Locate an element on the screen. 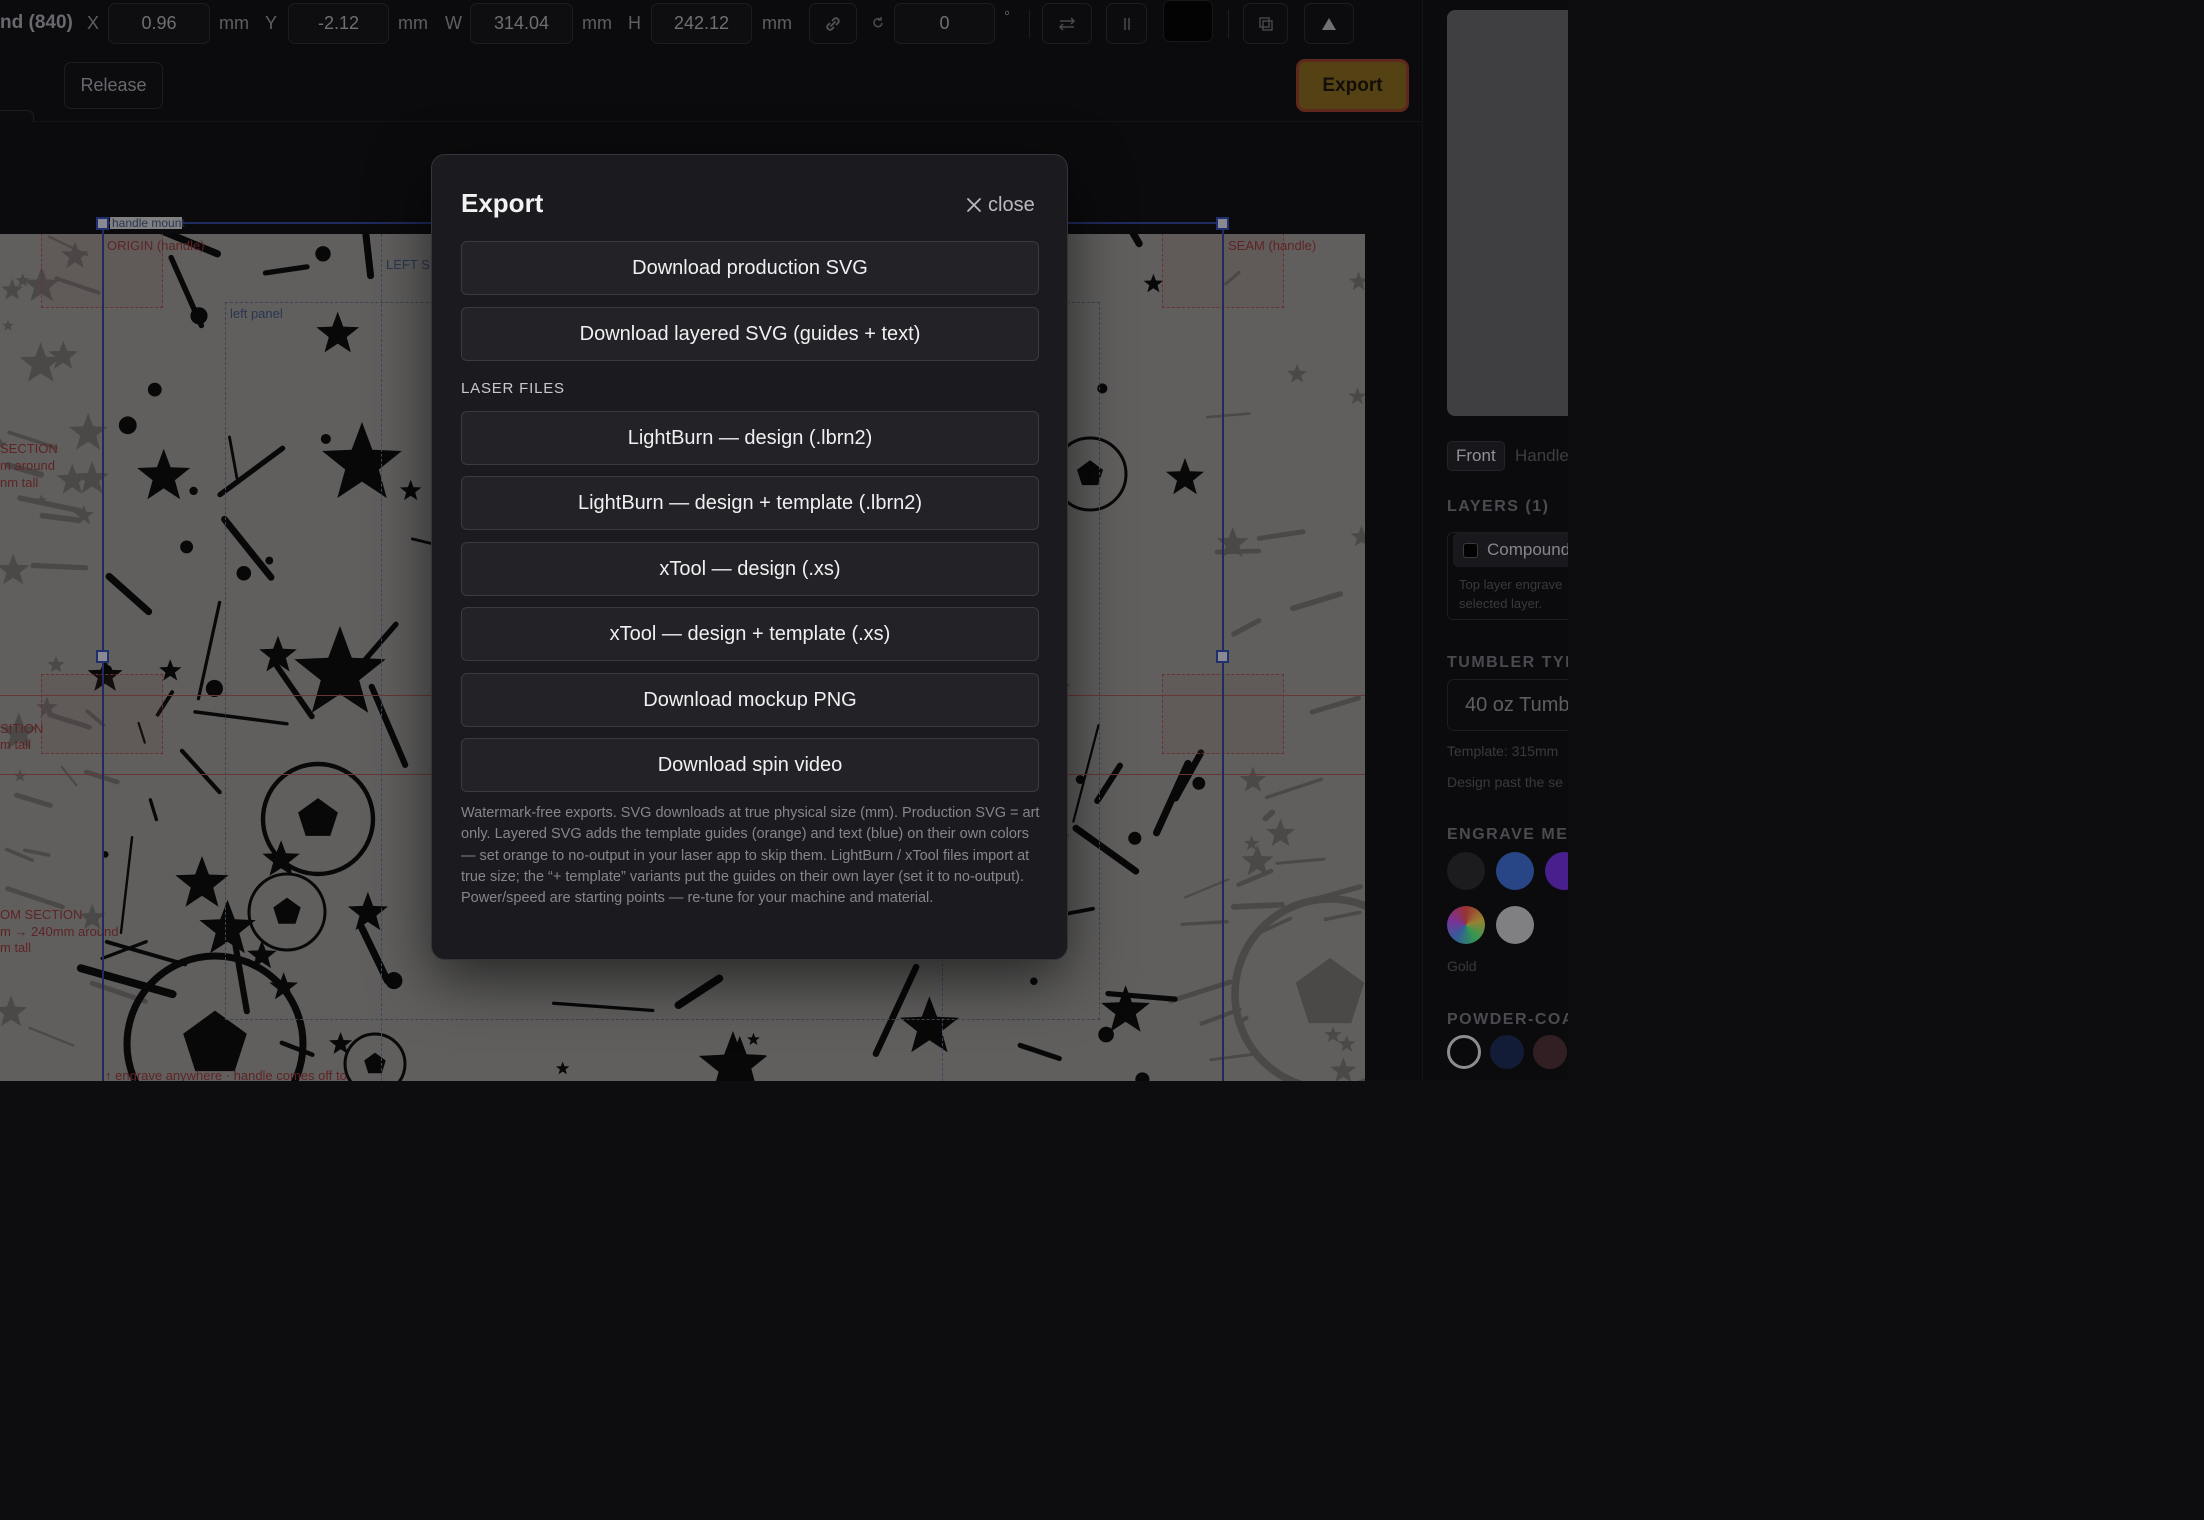  dialog-title: Export is located at coordinates (502, 203).